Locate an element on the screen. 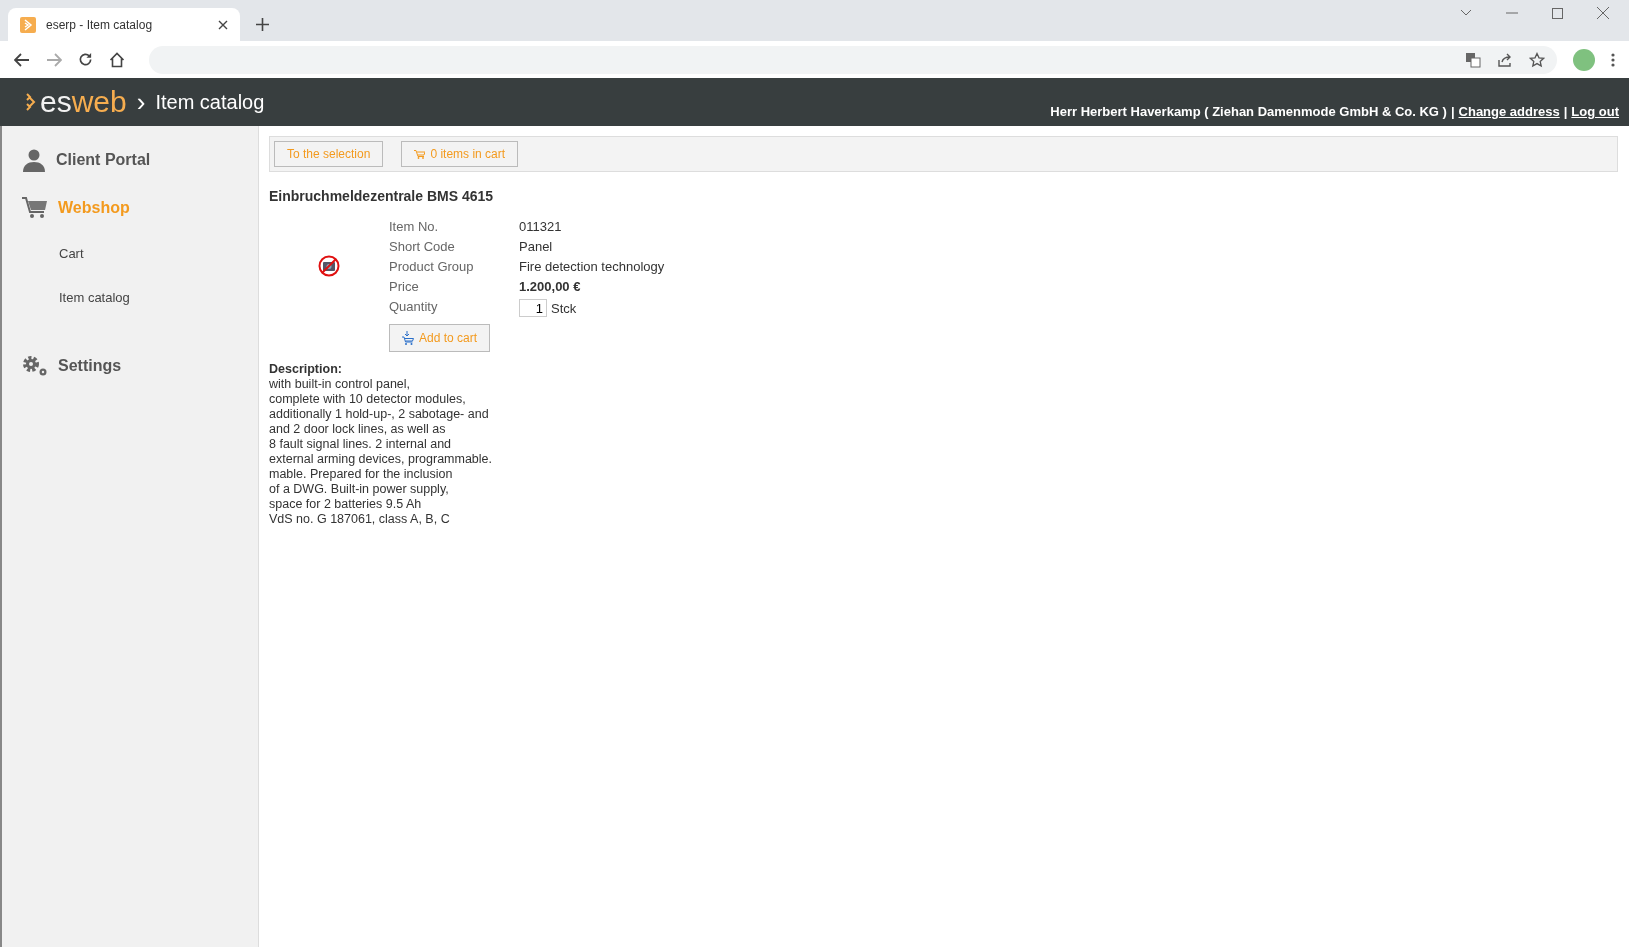 The image size is (1629, 947). unit-label: Stck is located at coordinates (564, 308).